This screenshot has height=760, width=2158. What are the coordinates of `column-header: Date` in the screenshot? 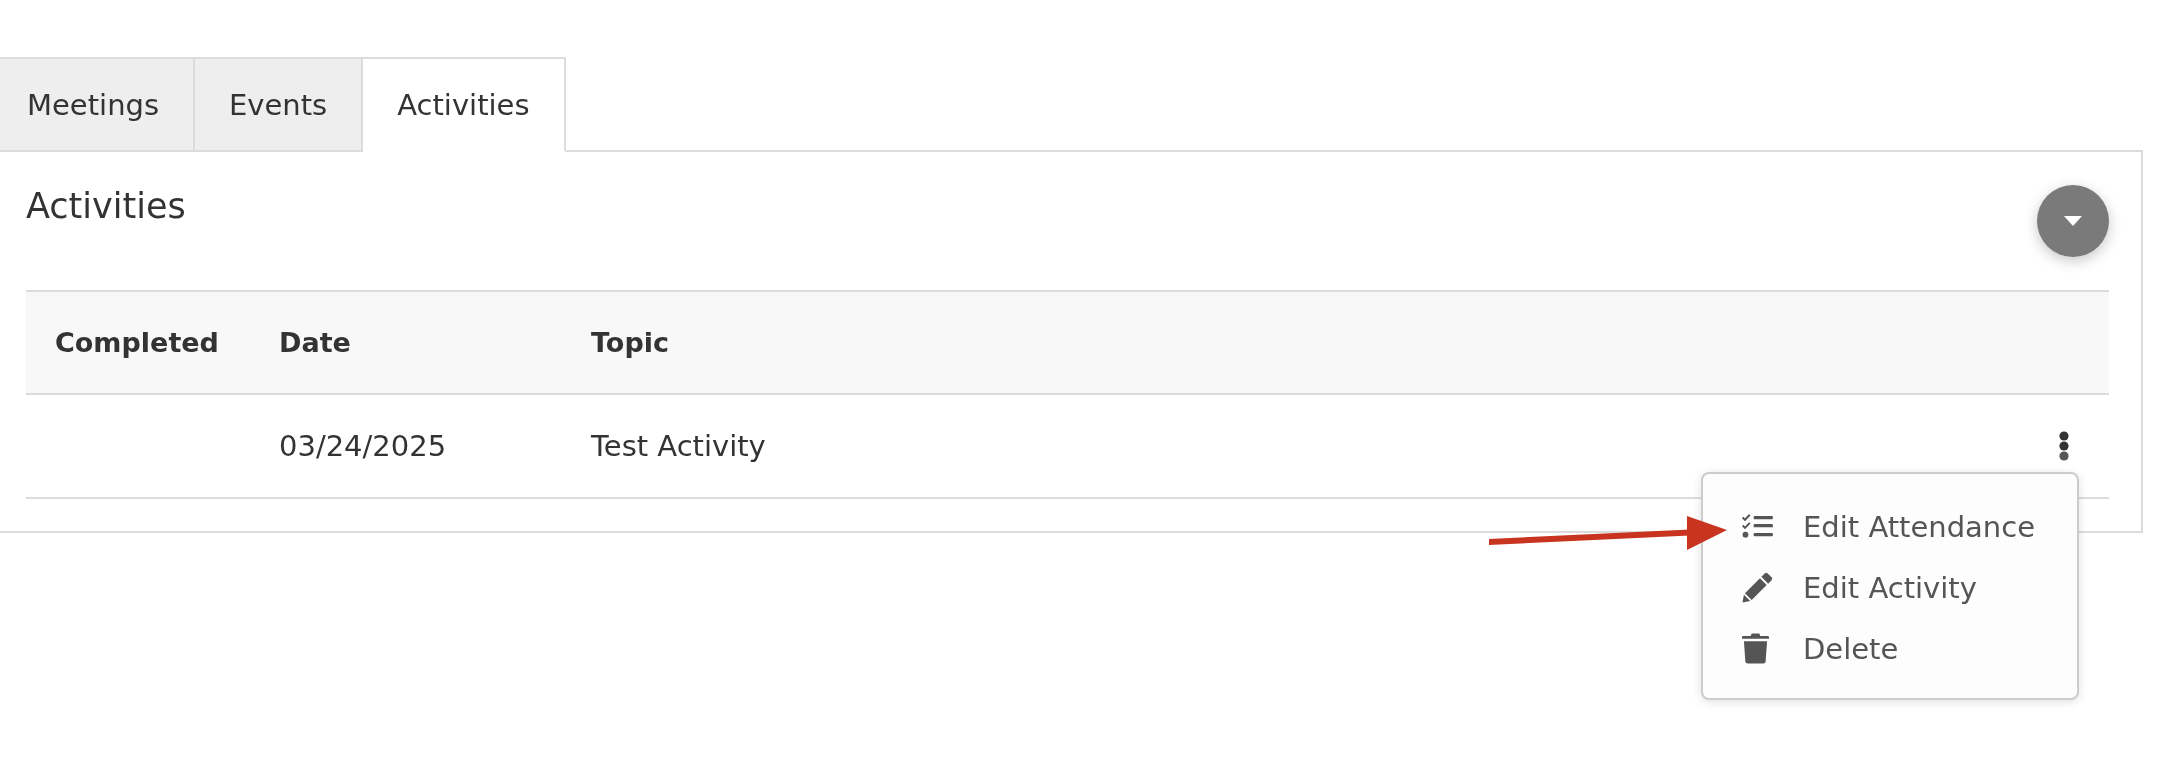 It's located at (315, 342).